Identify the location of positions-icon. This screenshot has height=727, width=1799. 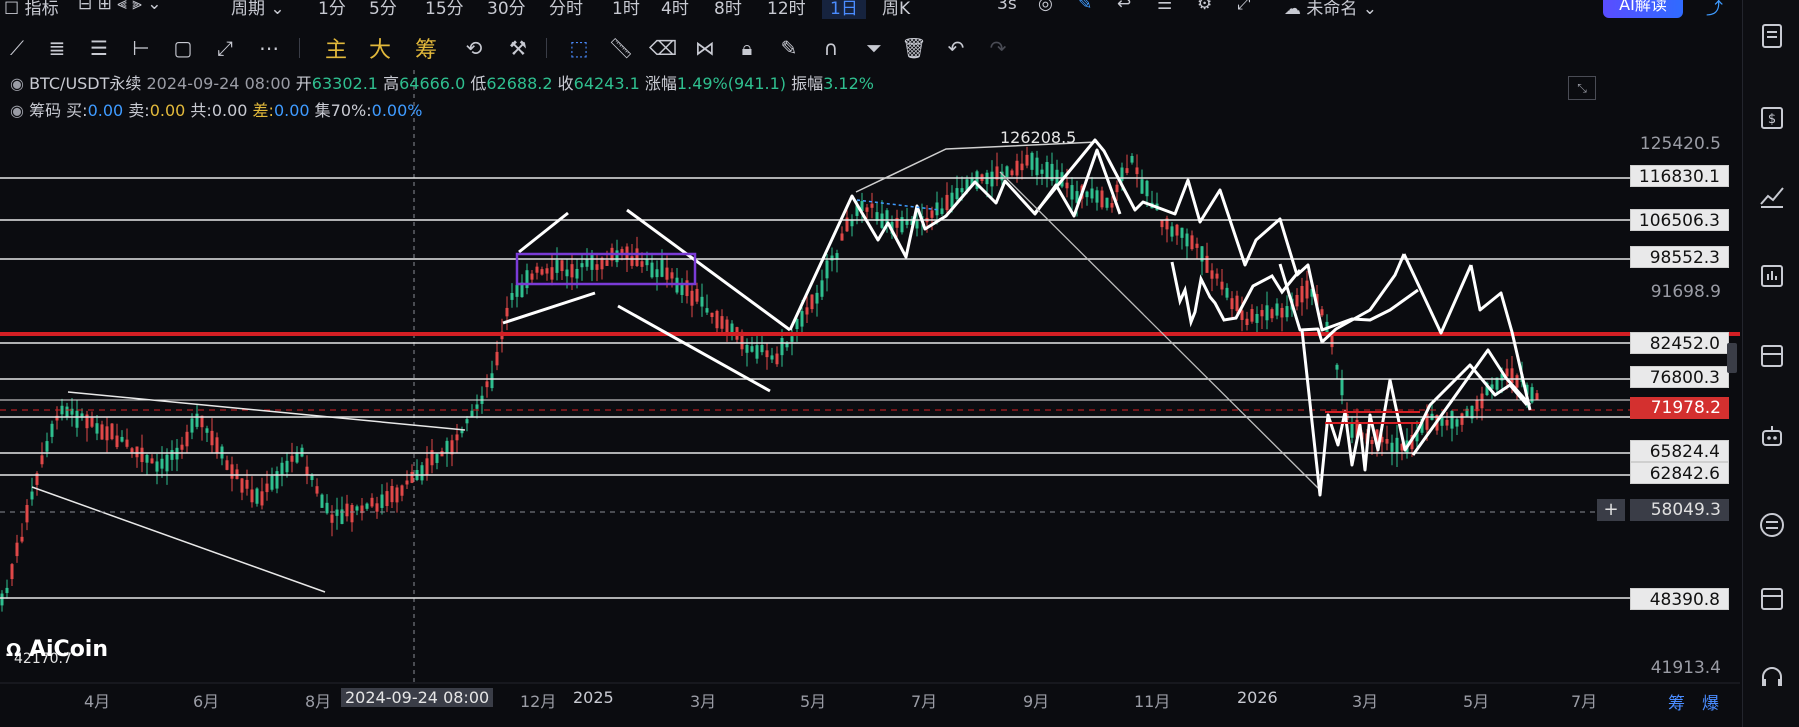
(1772, 356).